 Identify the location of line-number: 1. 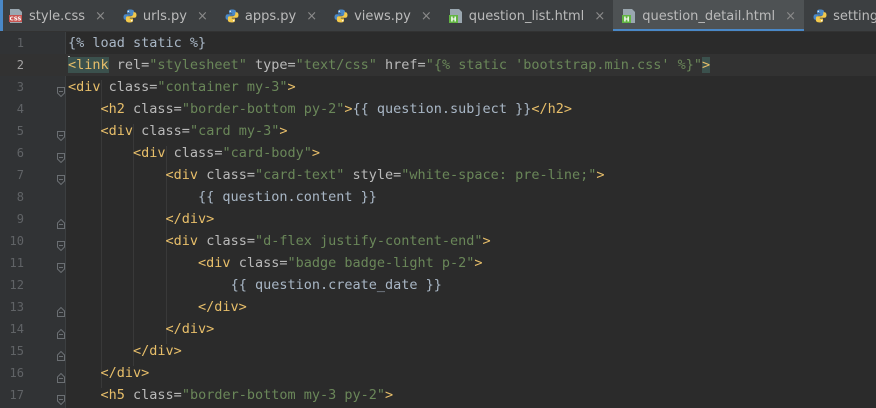
(20, 43).